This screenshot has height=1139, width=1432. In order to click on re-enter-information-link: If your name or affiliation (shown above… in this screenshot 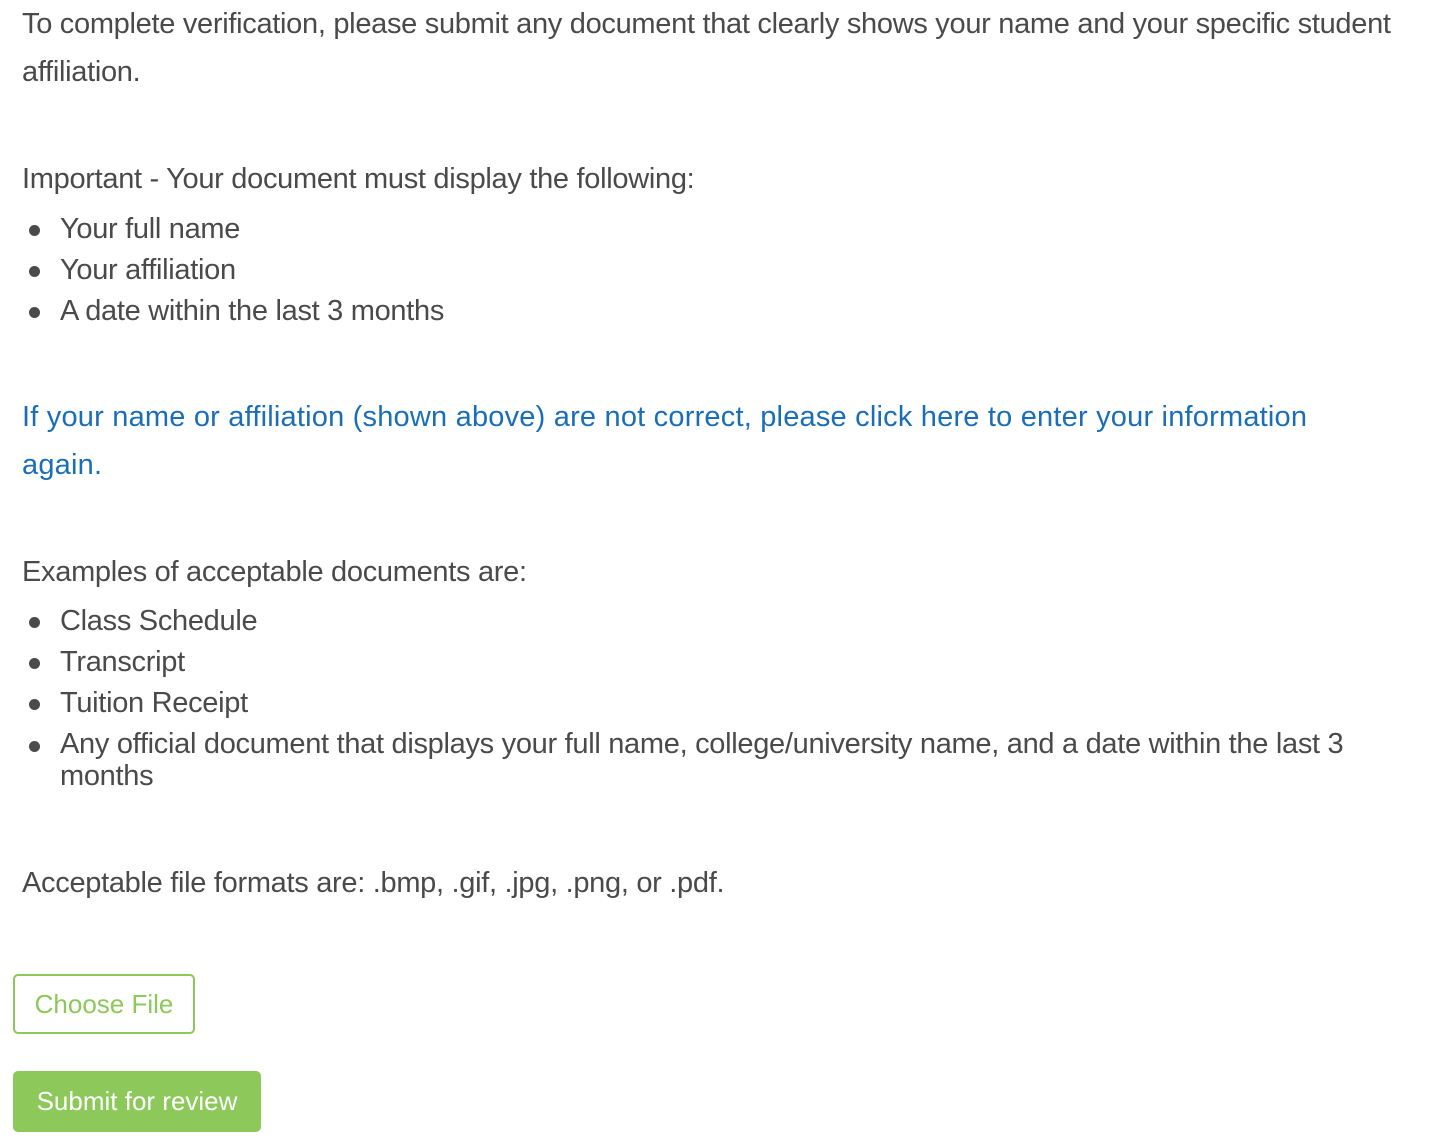, I will do `click(682, 441)`.